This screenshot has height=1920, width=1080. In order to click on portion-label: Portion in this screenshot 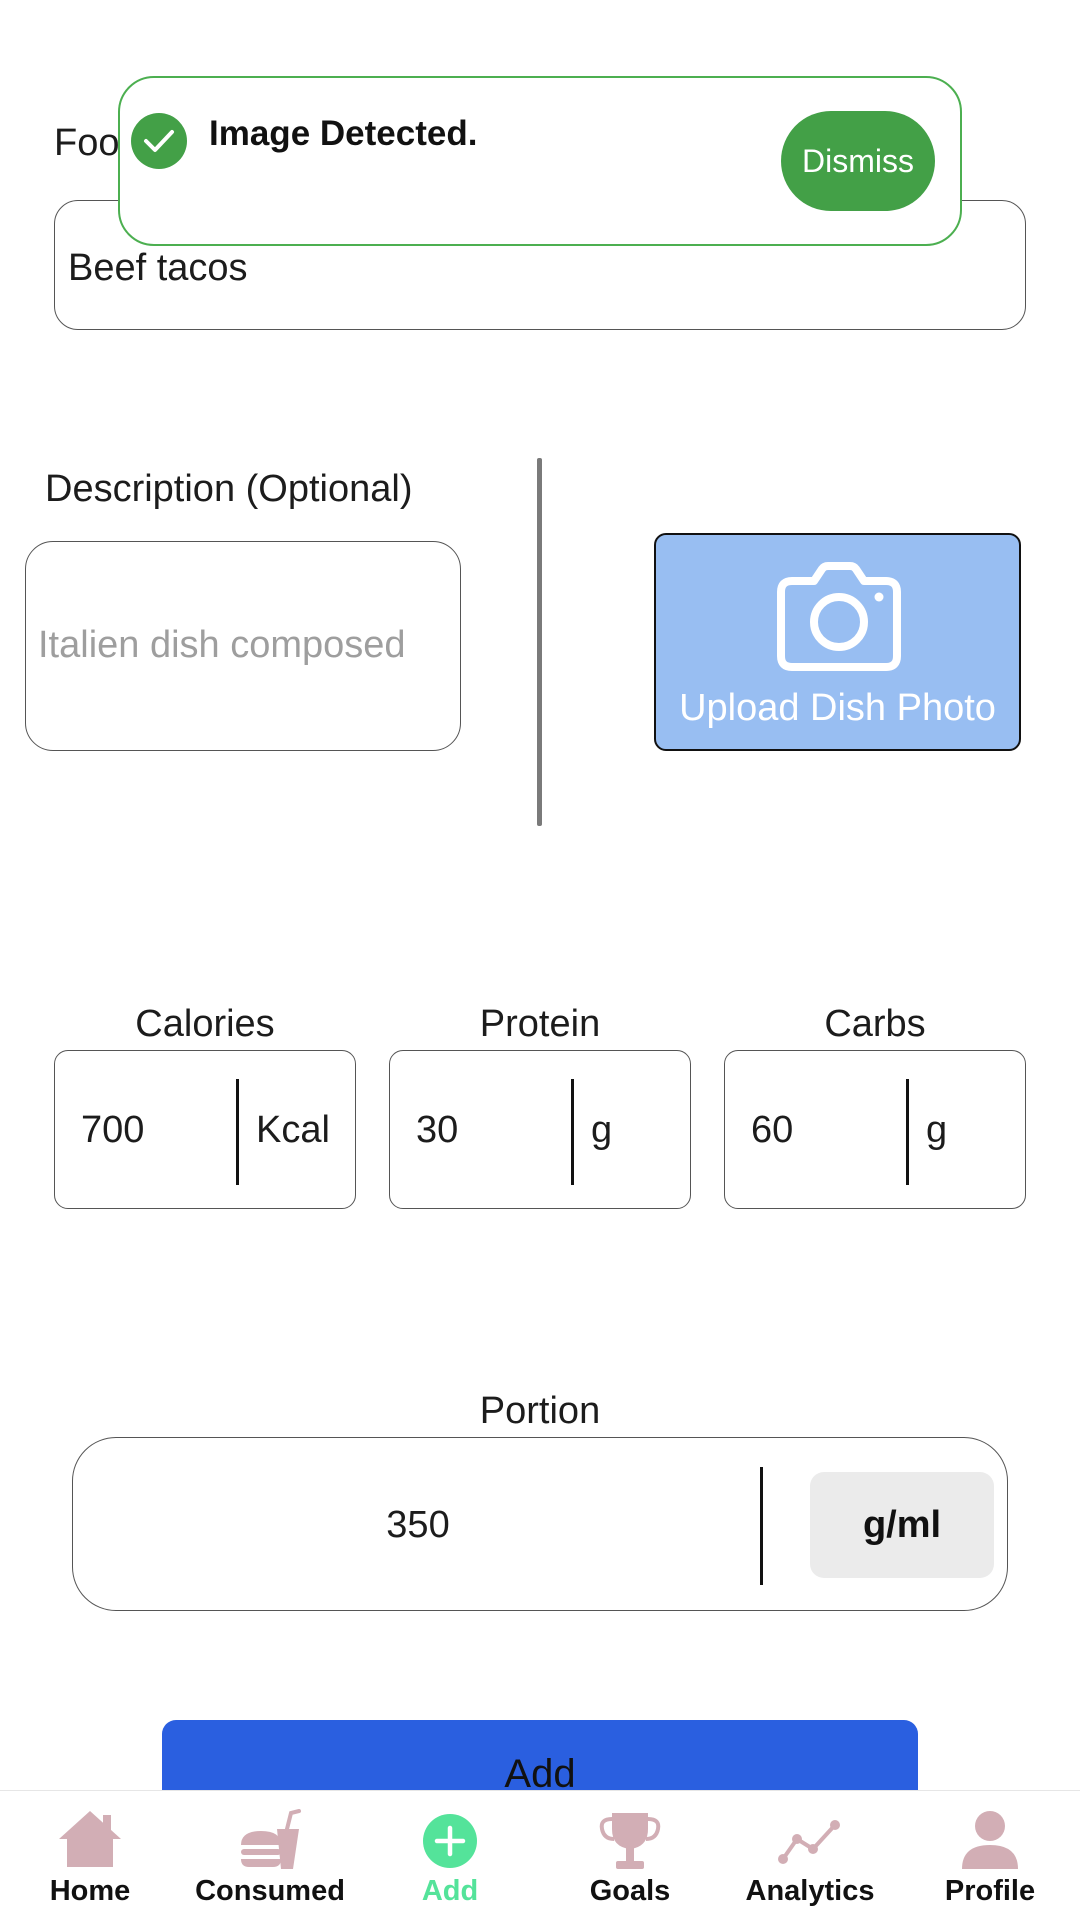, I will do `click(540, 1411)`.